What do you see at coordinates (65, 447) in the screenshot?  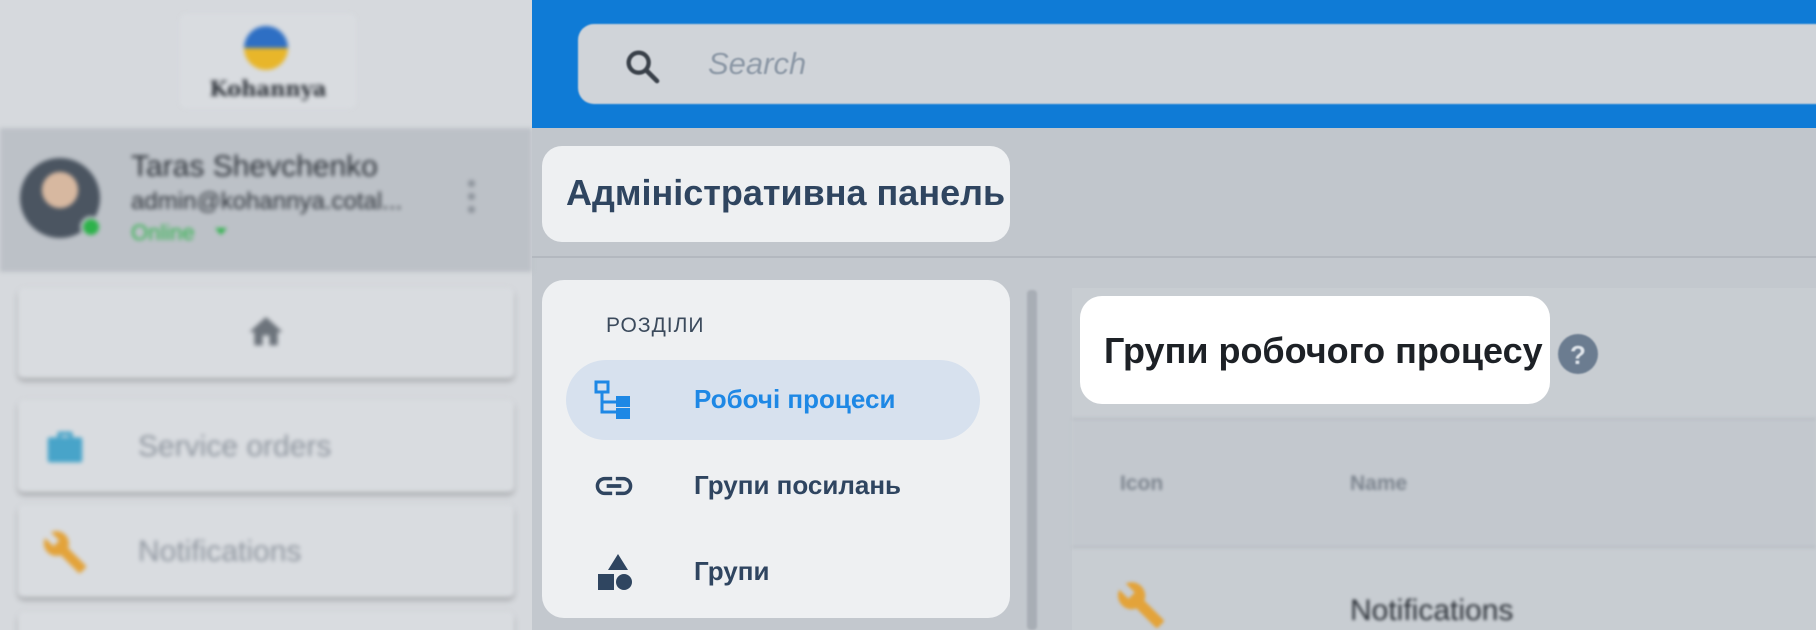 I see `briefcase-icon` at bounding box center [65, 447].